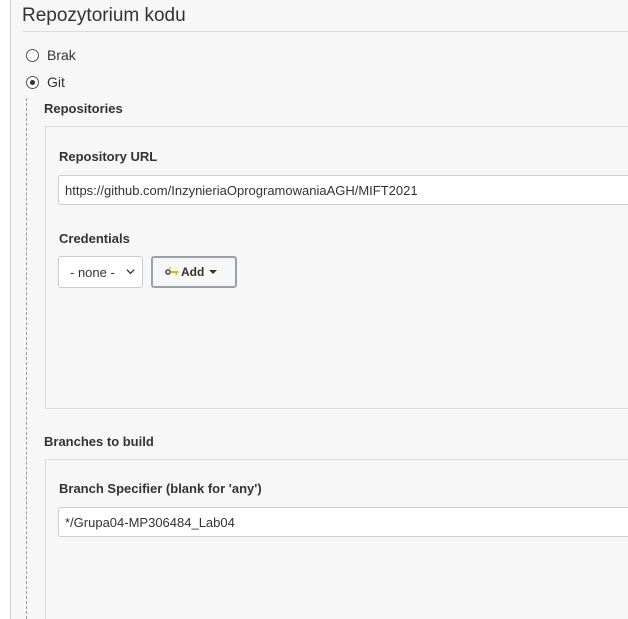 The width and height of the screenshot is (628, 619). I want to click on left-divider, so click(10, 309).